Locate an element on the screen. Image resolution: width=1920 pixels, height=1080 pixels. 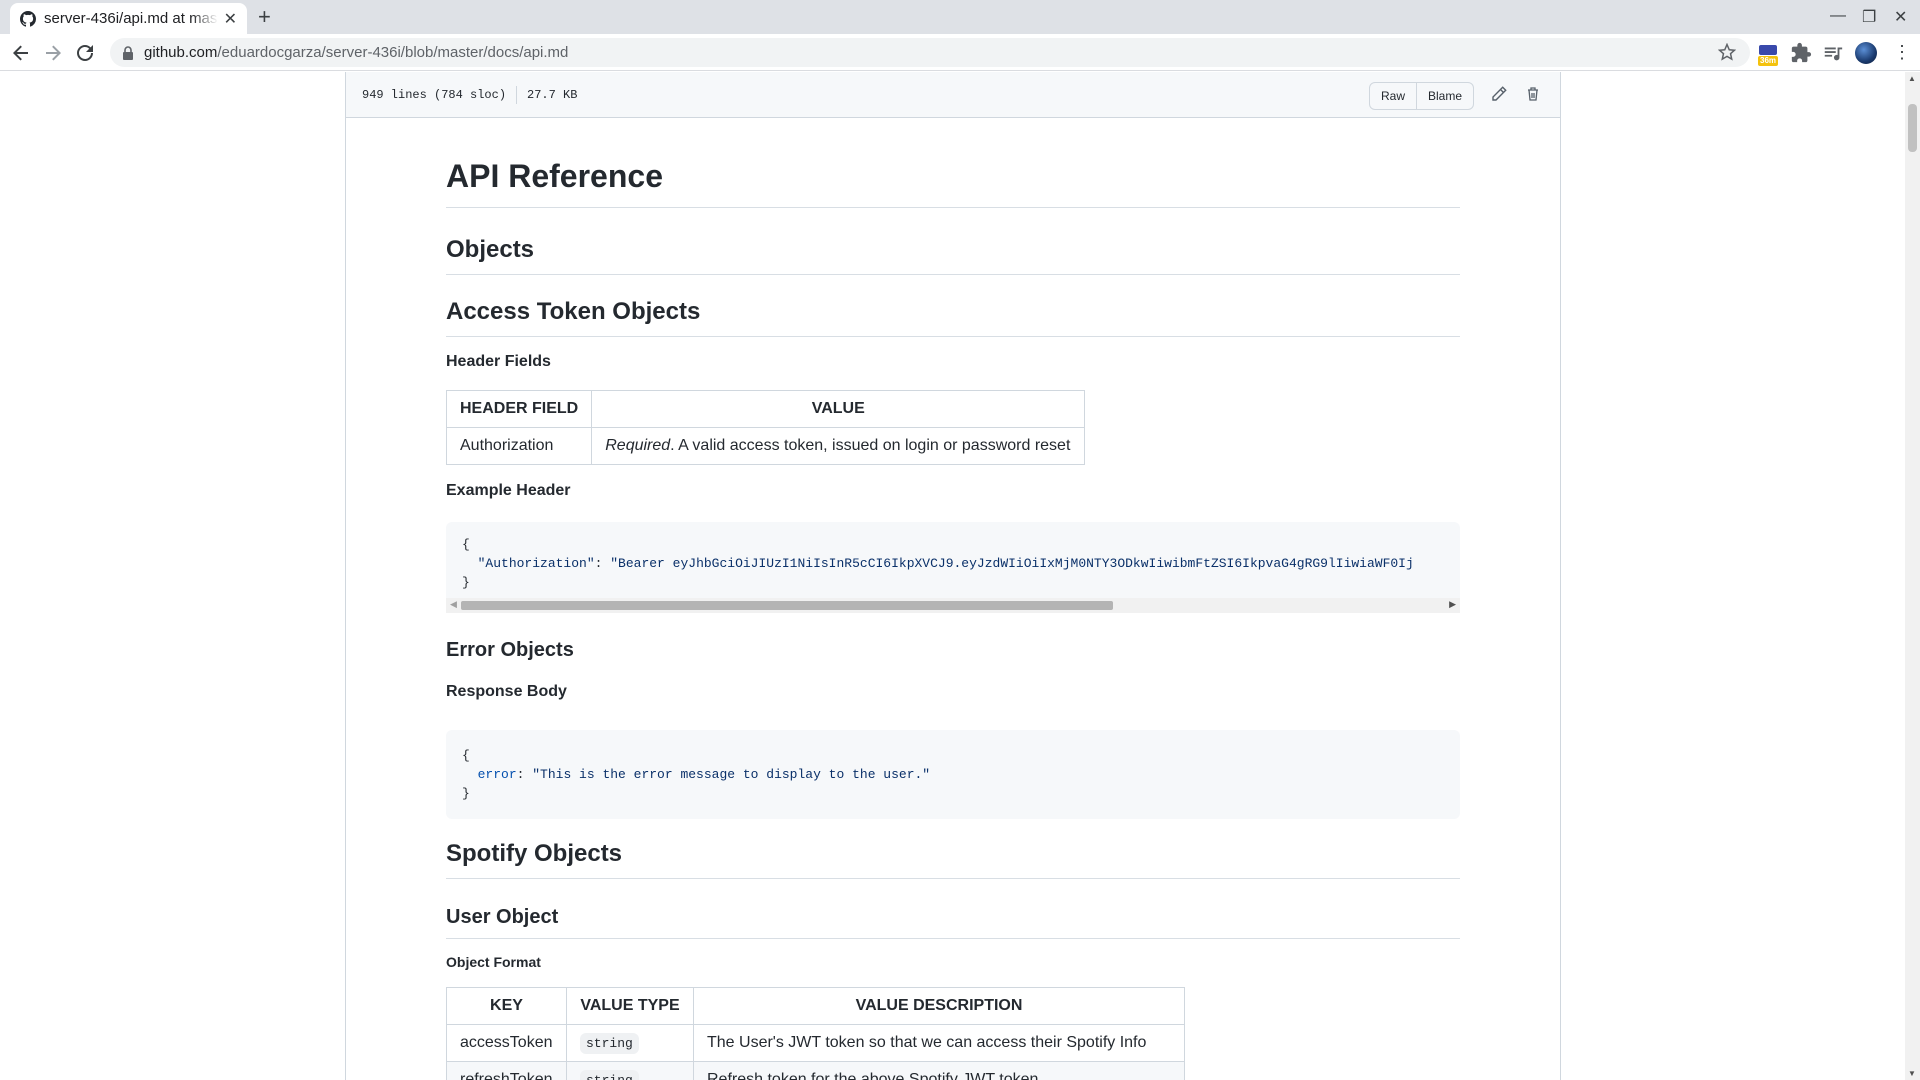
scroll-left-arrow-icon: ◀ is located at coordinates (453, 604).